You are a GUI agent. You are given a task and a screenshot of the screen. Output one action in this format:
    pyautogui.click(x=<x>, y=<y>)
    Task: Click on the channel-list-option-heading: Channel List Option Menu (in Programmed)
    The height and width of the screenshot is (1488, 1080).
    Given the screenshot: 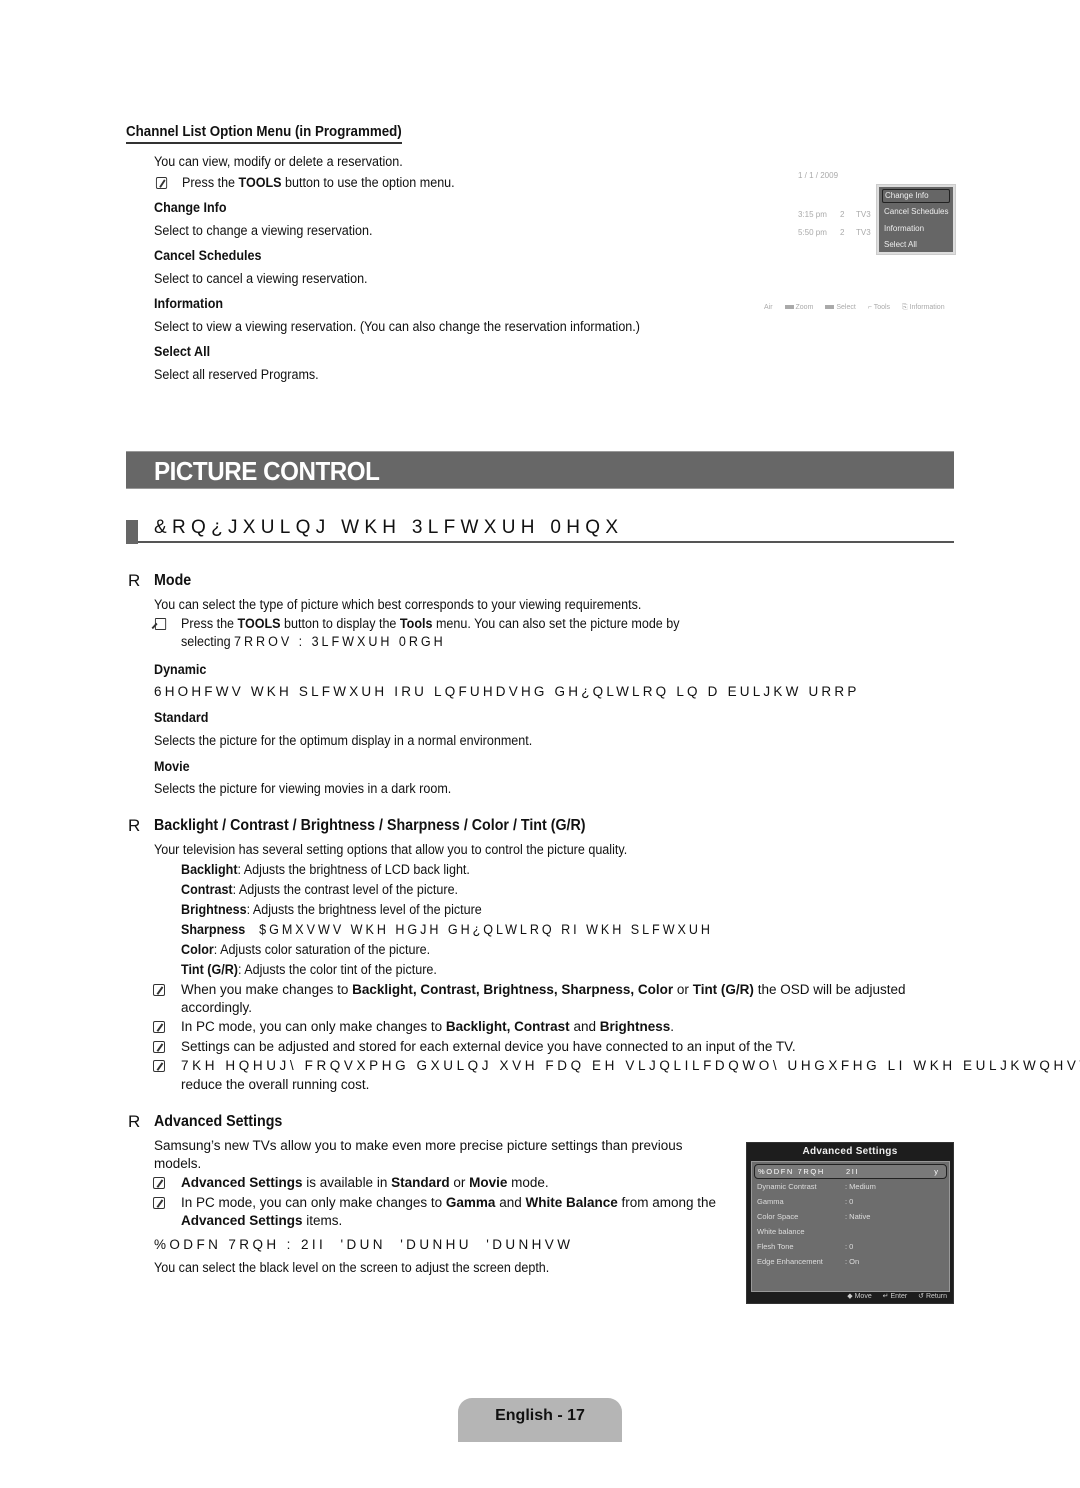 What is the action you would take?
    pyautogui.click(x=264, y=134)
    